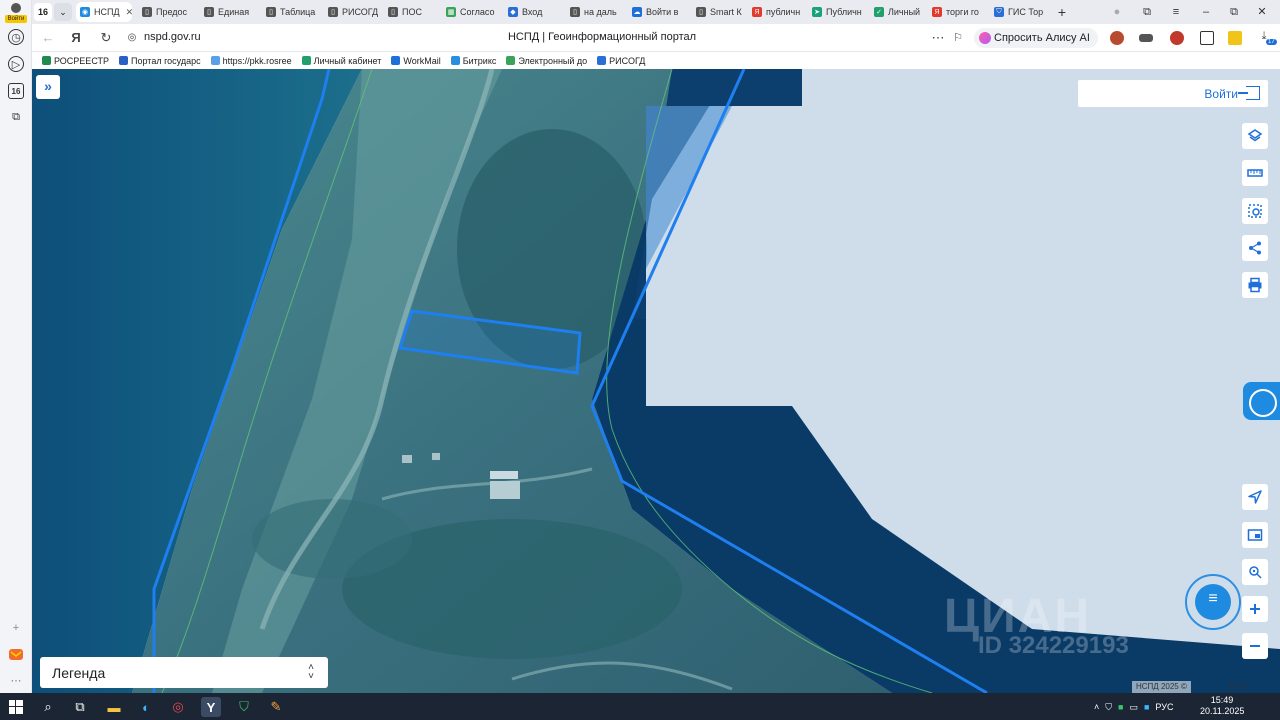  I want to click on chat-button, so click(1213, 602).